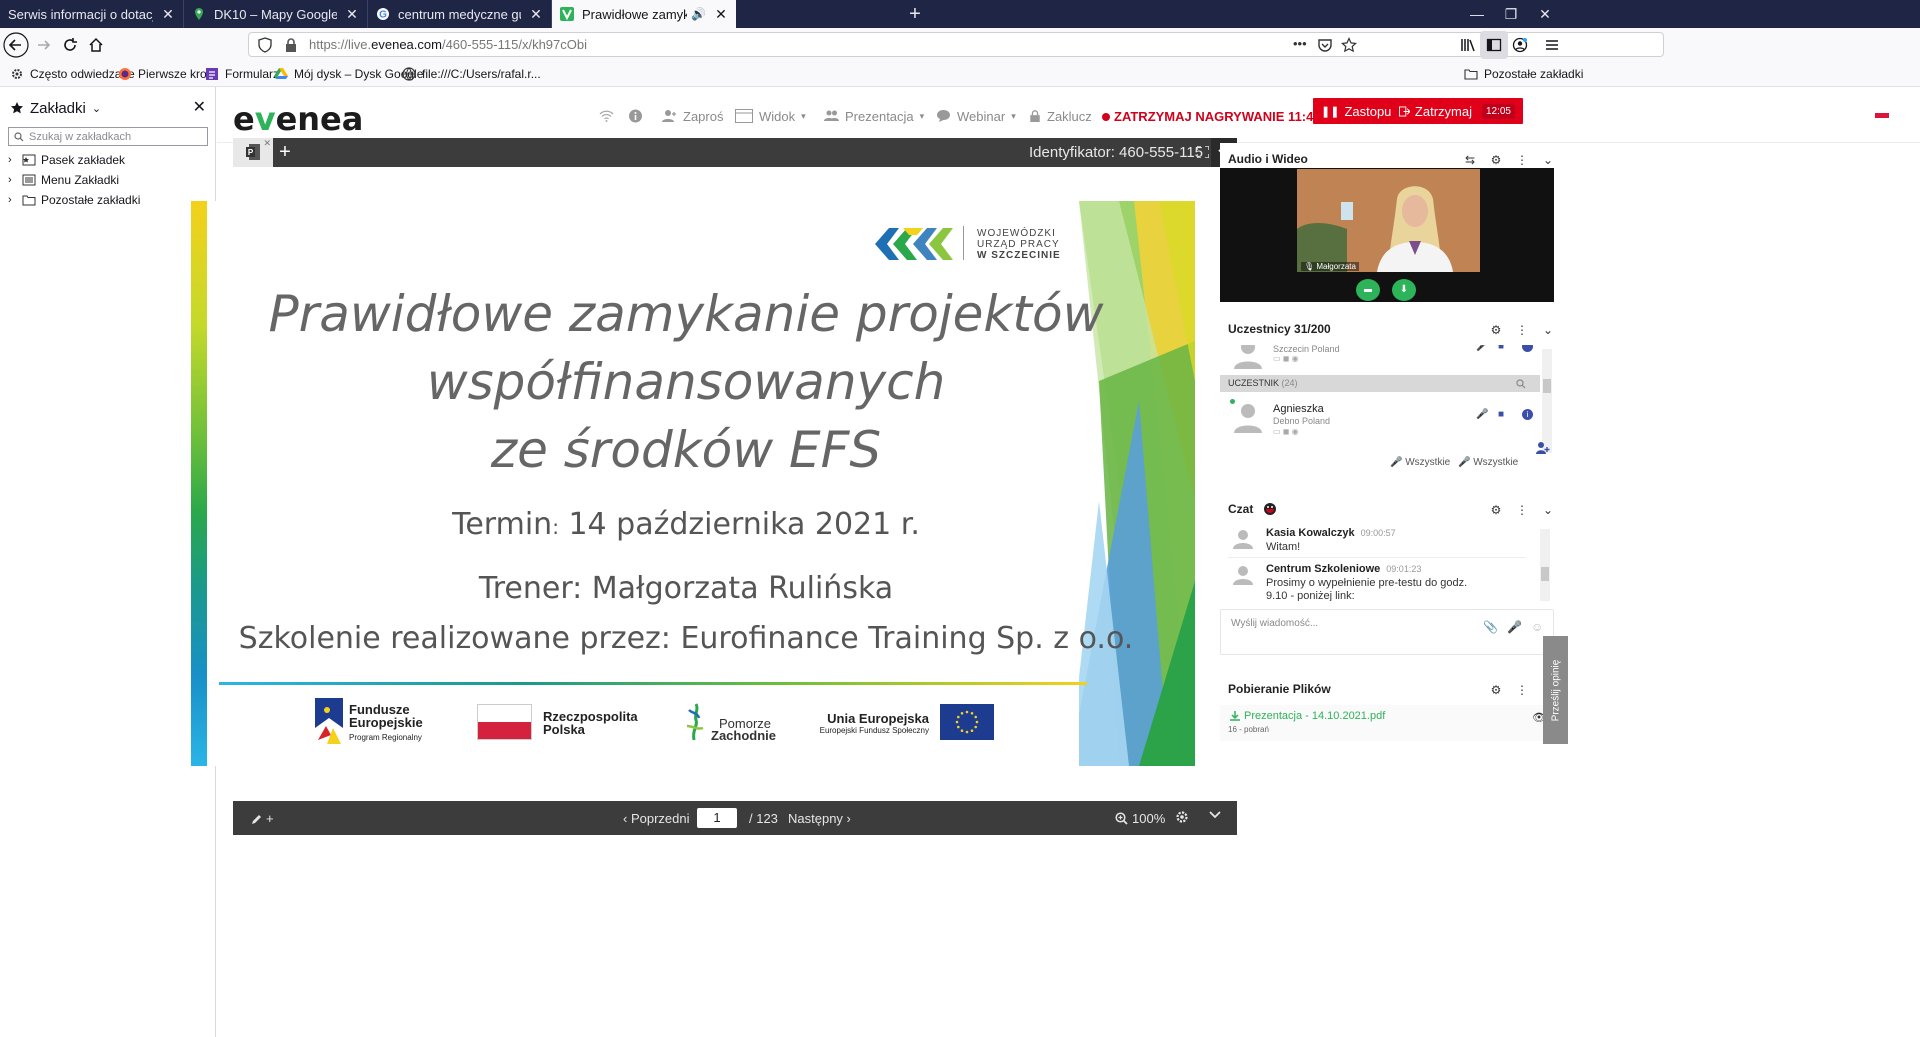  What do you see at coordinates (265, 45) in the screenshot?
I see `shield-icon` at bounding box center [265, 45].